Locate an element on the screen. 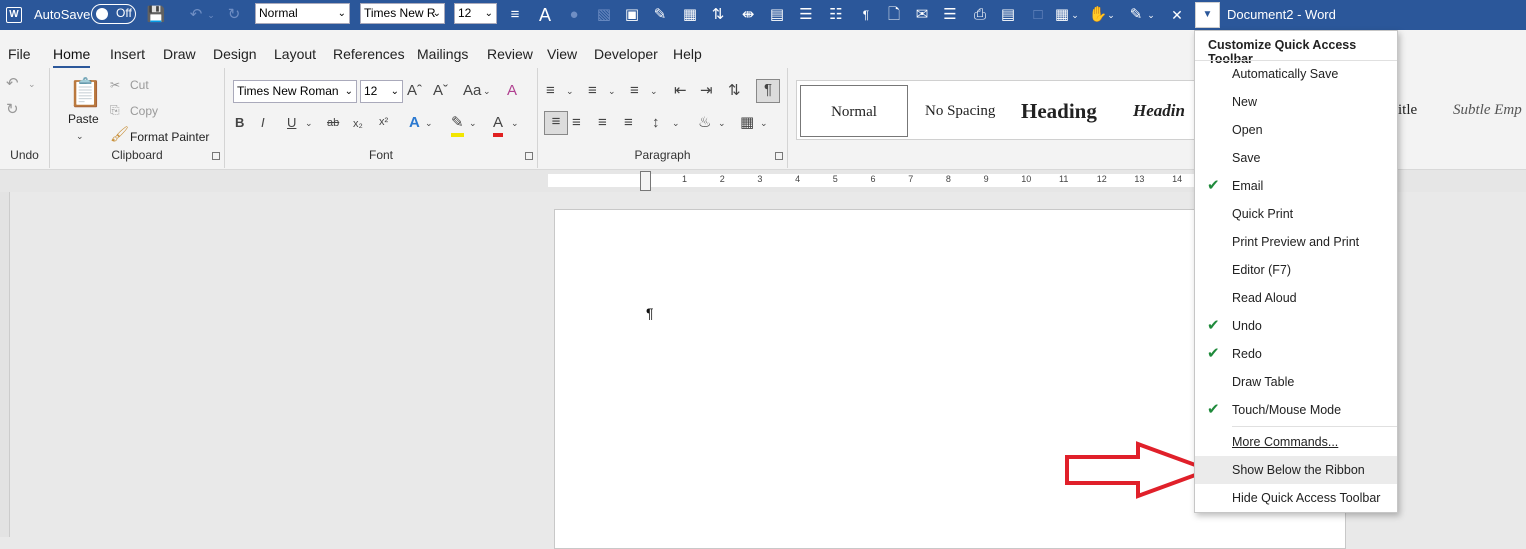 This screenshot has width=1526, height=549. text-effects-icon: A is located at coordinates (414, 123).